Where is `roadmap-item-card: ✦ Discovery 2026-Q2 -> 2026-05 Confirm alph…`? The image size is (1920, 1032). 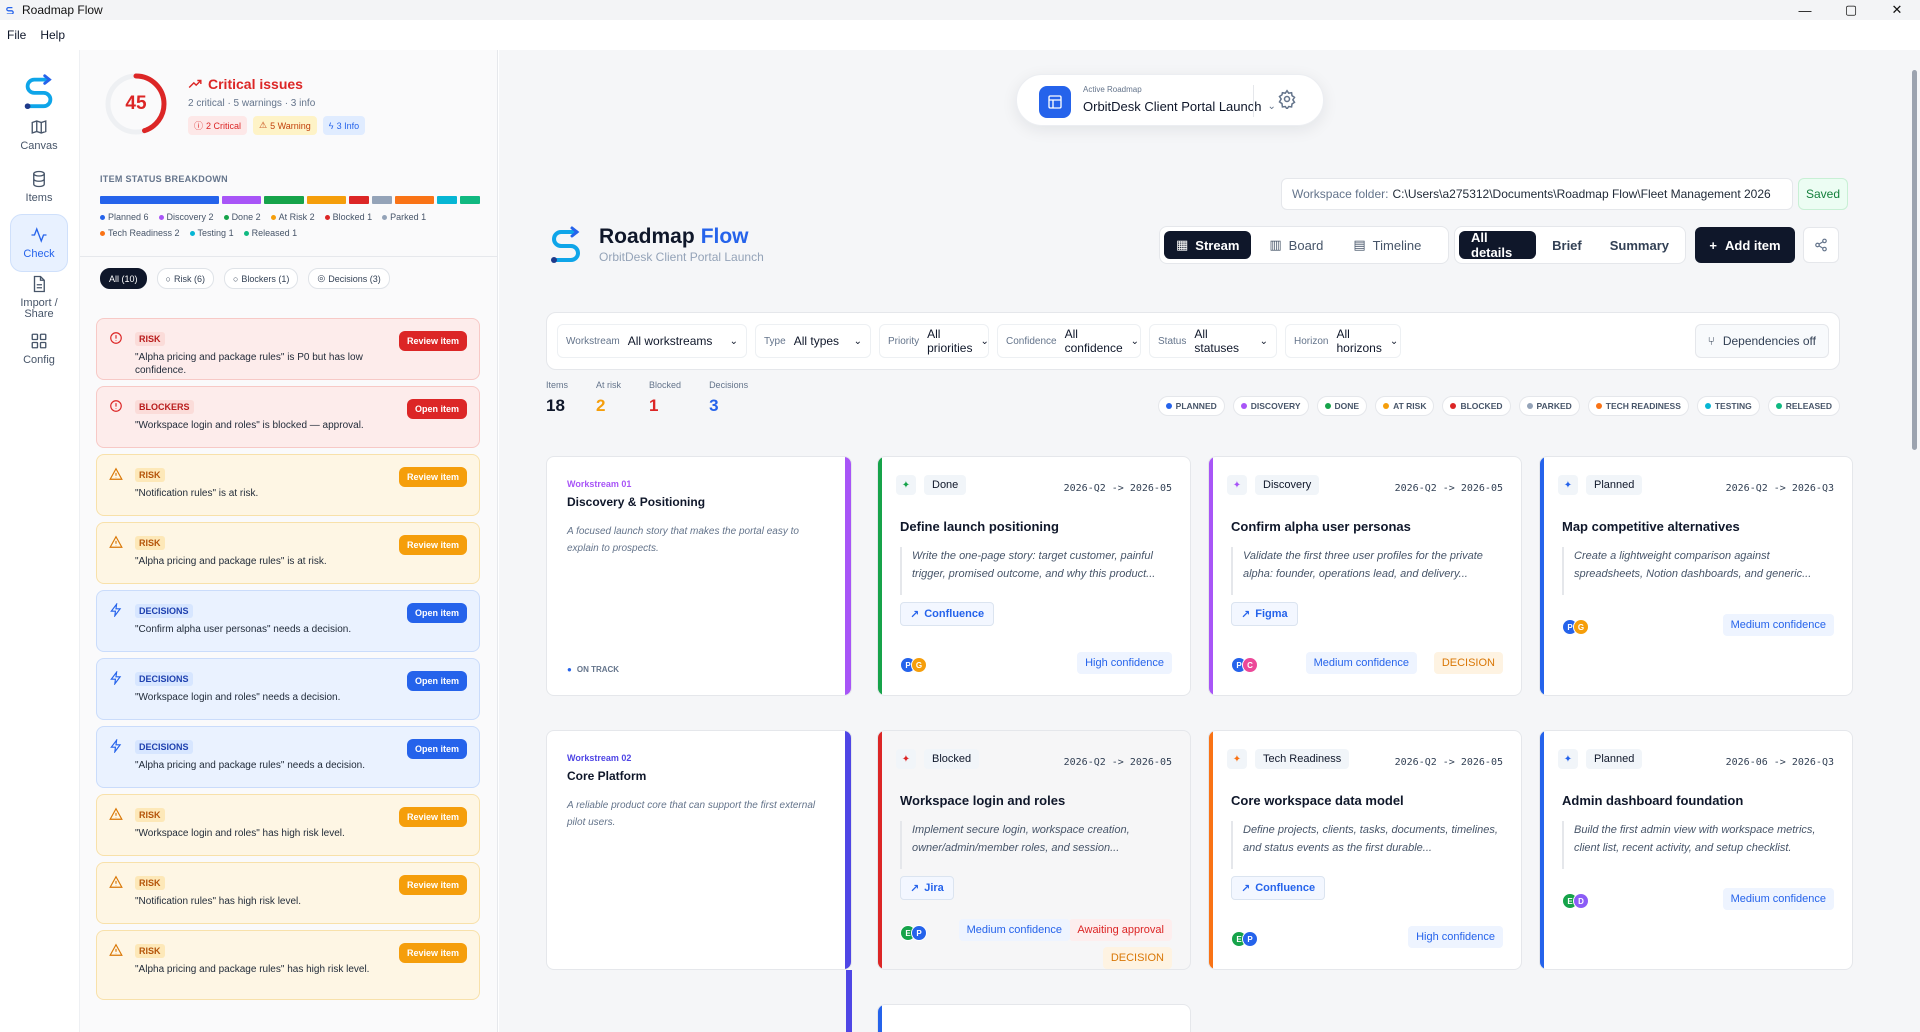 roadmap-item-card: ✦ Discovery 2026-Q2 -> 2026-05 Confirm alph… is located at coordinates (1365, 576).